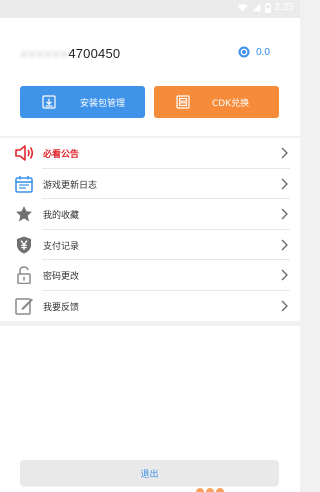 Image resolution: width=320 pixels, height=492 pixels. I want to click on account-id: ●●●●●●4700450, so click(70, 53).